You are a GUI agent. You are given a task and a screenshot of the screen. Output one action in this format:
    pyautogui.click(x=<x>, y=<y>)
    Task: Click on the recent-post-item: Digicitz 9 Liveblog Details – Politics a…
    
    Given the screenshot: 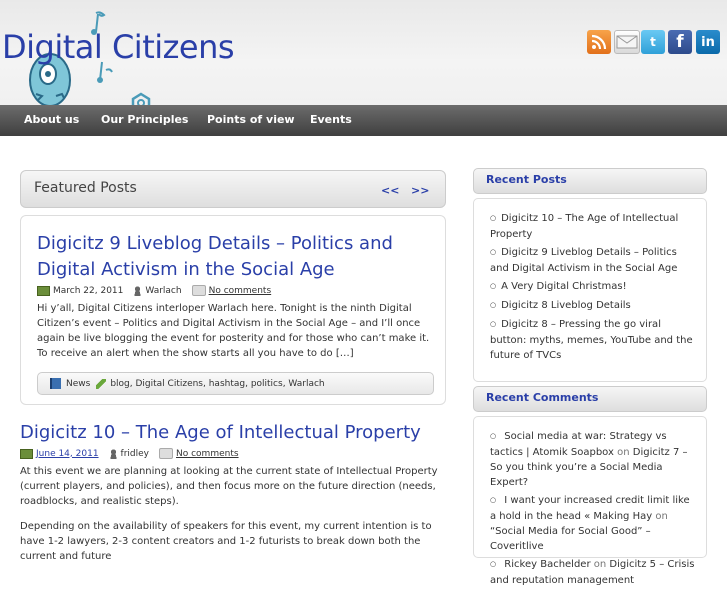 What is the action you would take?
    pyautogui.click(x=594, y=260)
    